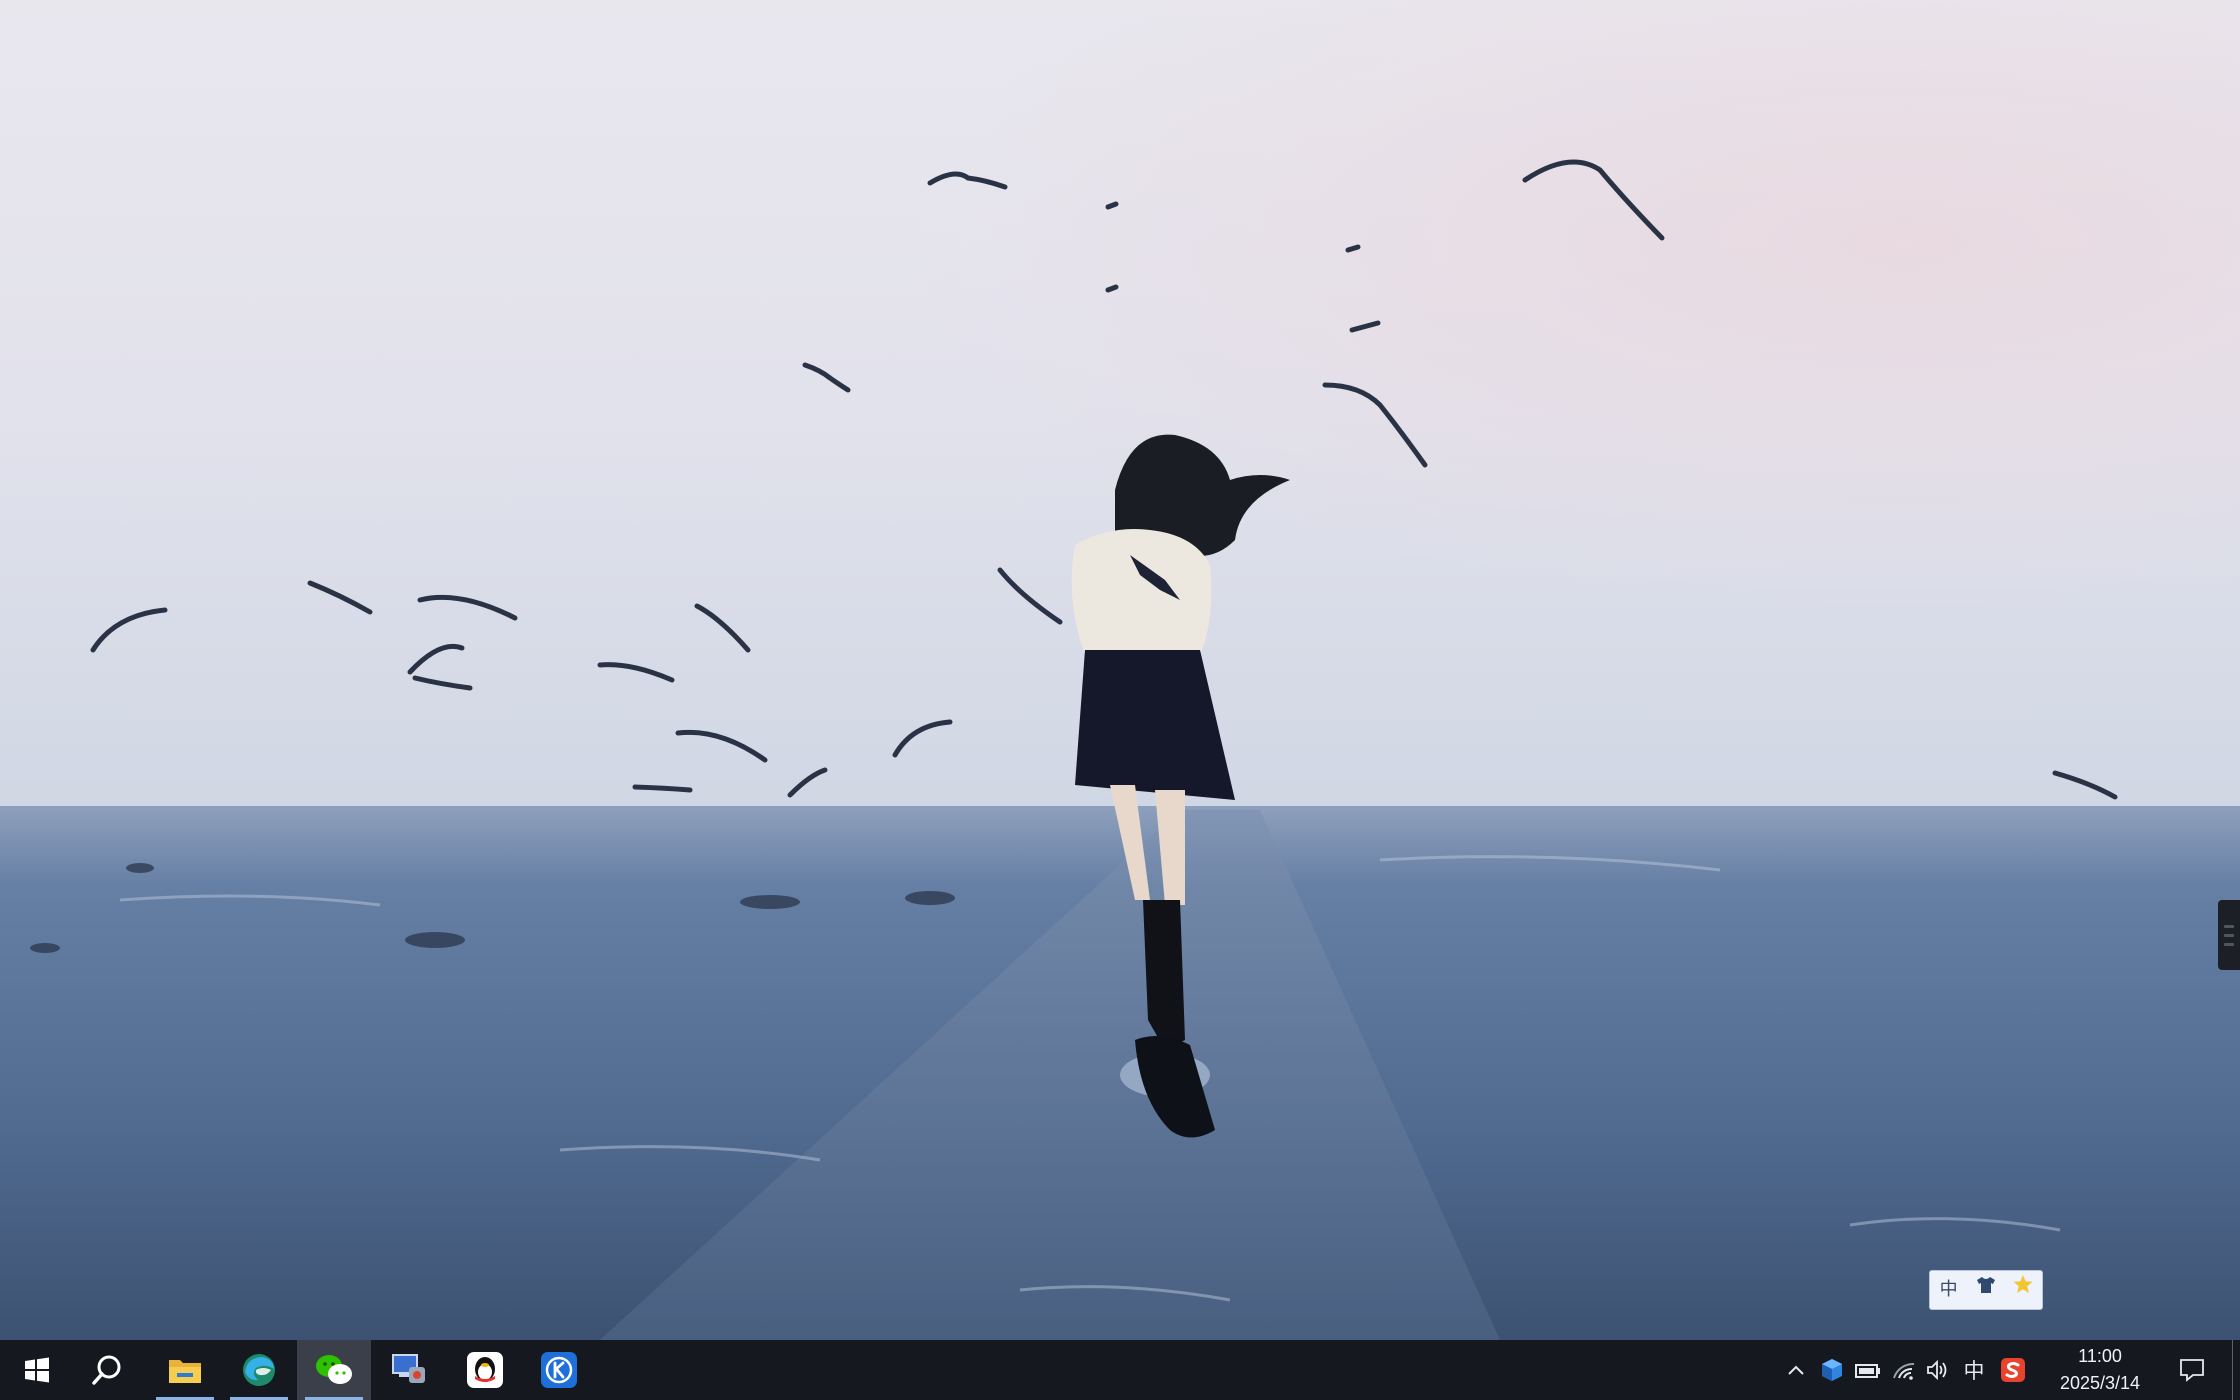 This screenshot has width=2240, height=1400. I want to click on taskbar-clock: 11:00 2025/3/14, so click(2100, 1370).